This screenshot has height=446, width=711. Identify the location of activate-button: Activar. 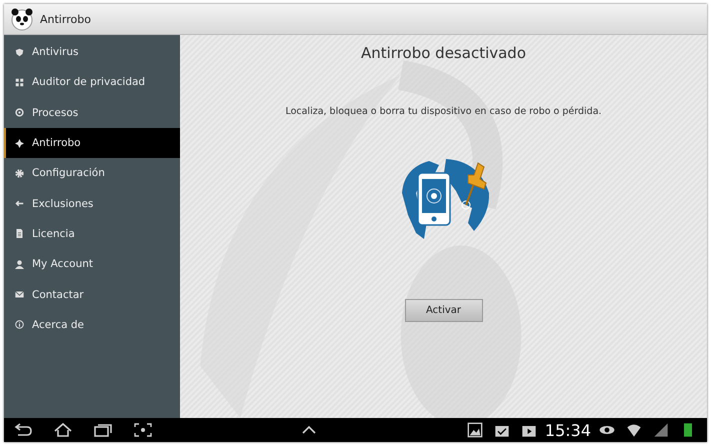
(443, 310).